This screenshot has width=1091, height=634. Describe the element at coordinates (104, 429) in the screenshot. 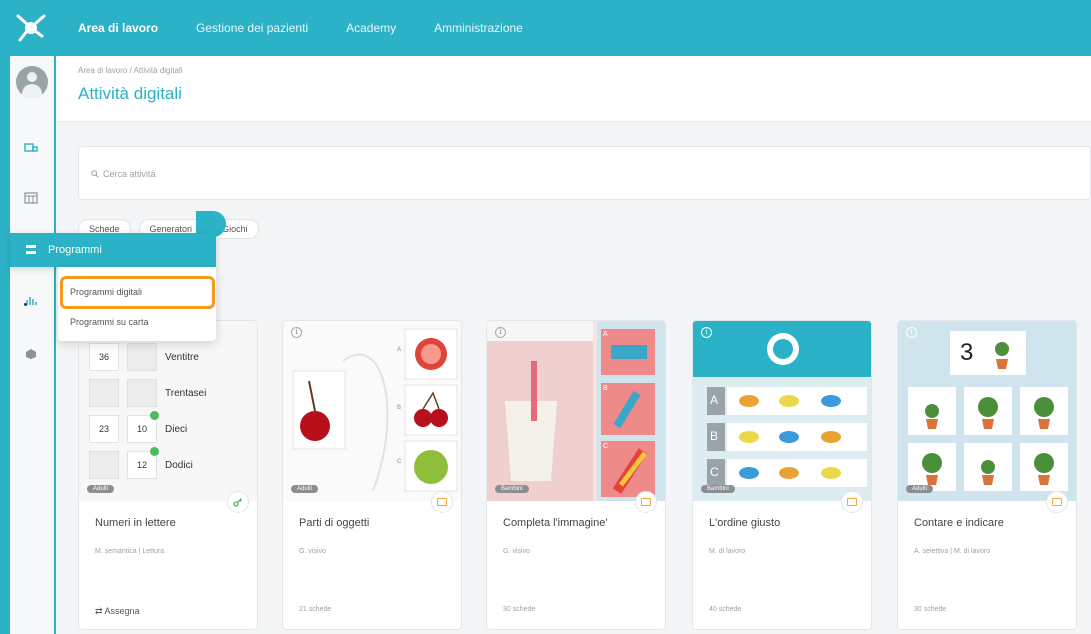

I see `number-box: 23` at that location.